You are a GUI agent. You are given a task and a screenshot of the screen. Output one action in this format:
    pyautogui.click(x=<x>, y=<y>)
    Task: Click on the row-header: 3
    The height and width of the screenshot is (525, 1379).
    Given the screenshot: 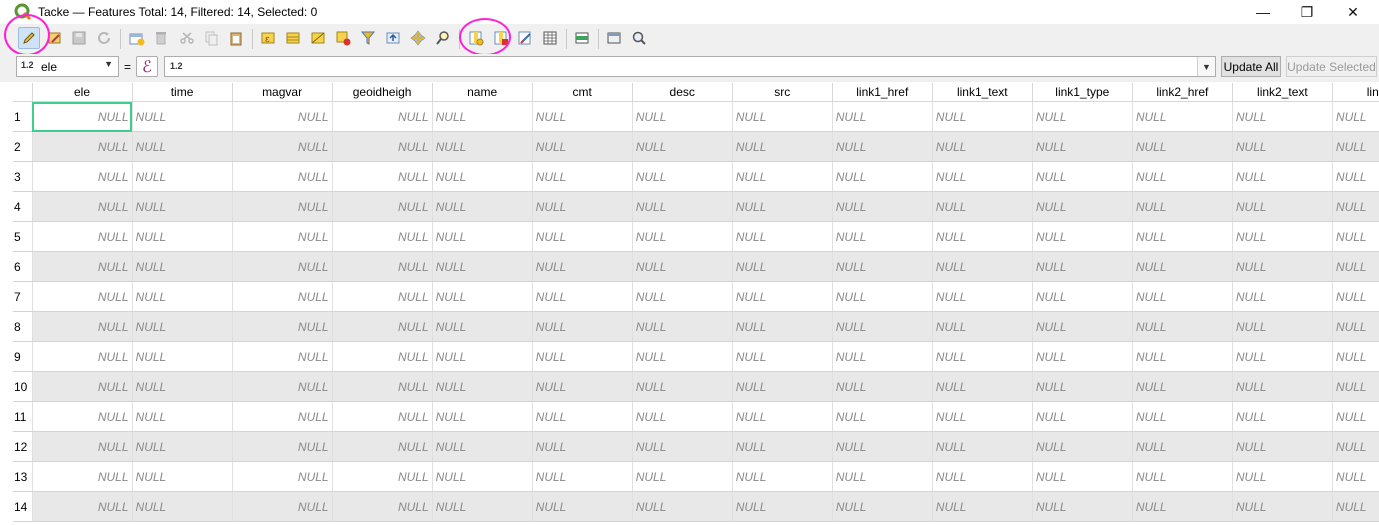 What is the action you would take?
    pyautogui.click(x=23, y=176)
    